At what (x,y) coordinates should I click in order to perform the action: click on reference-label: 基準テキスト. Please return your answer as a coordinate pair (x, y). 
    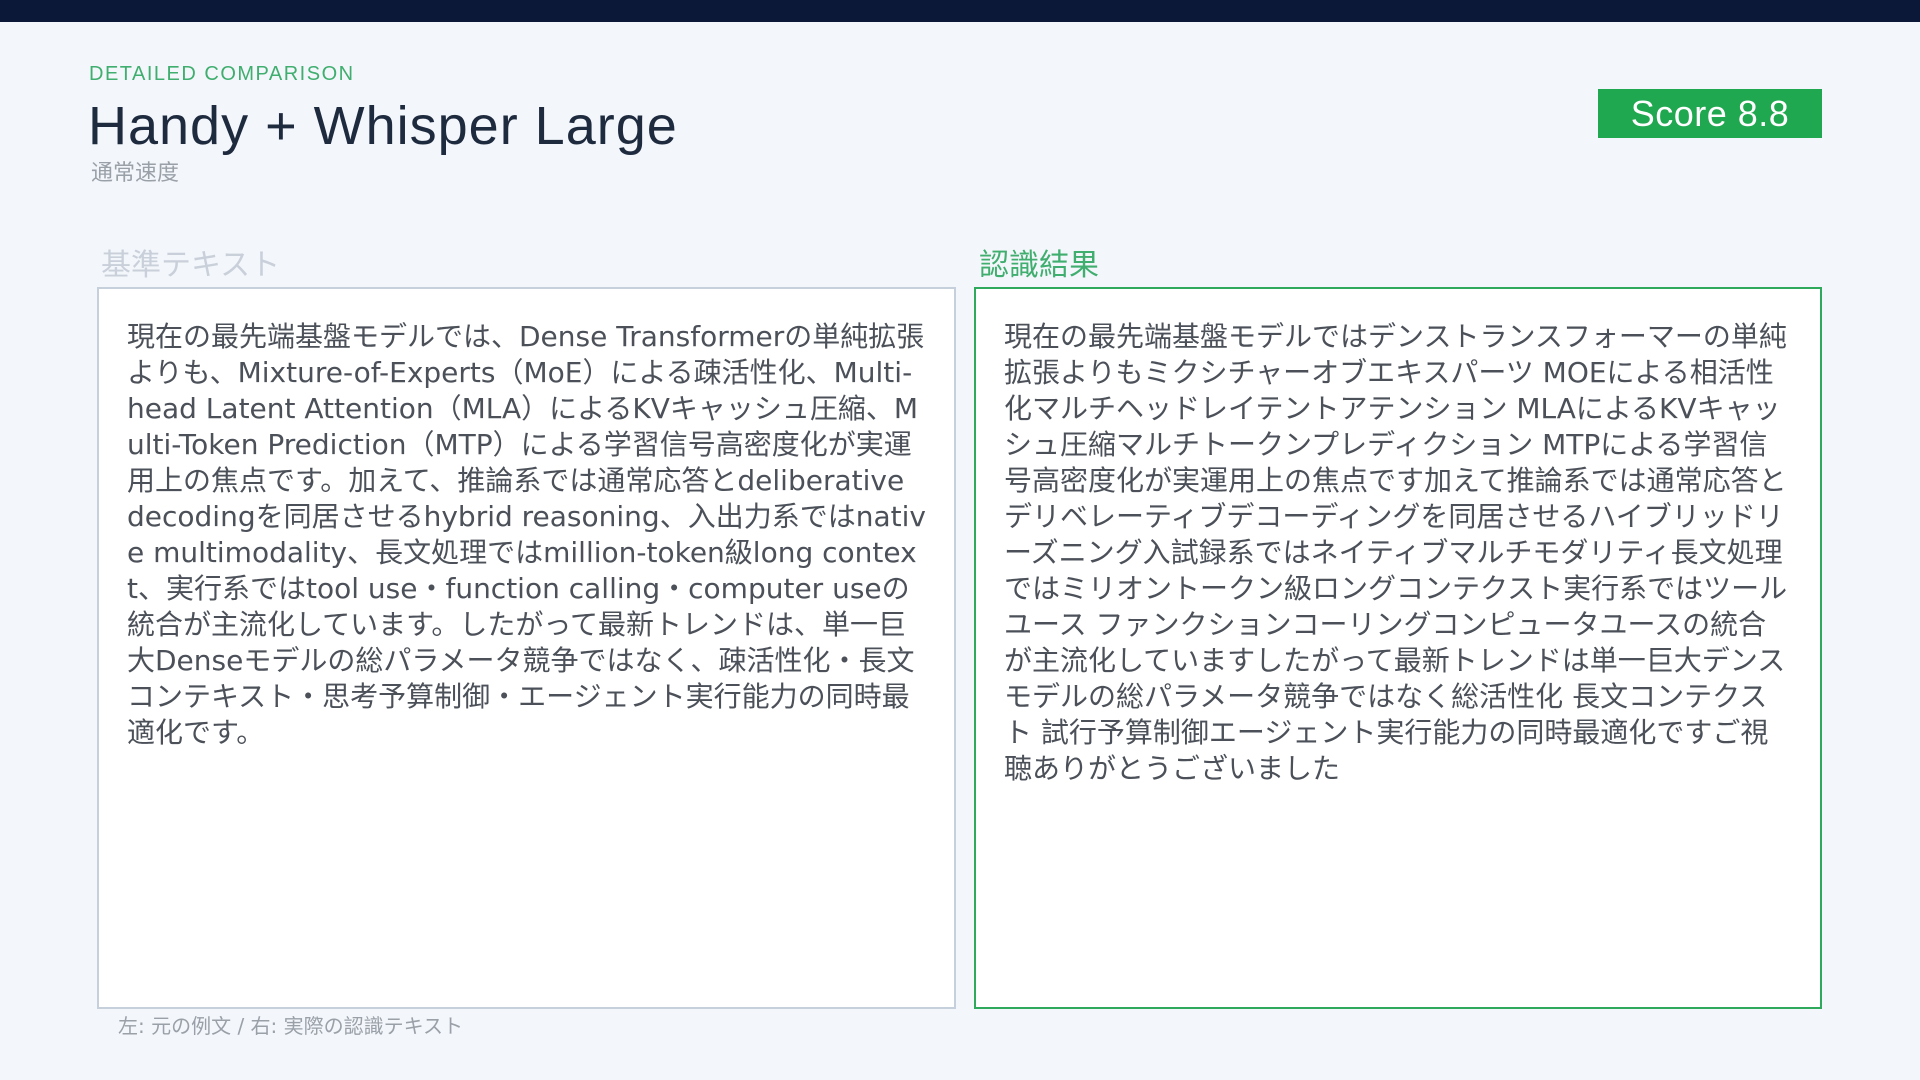
    Looking at the image, I should click on (191, 265).